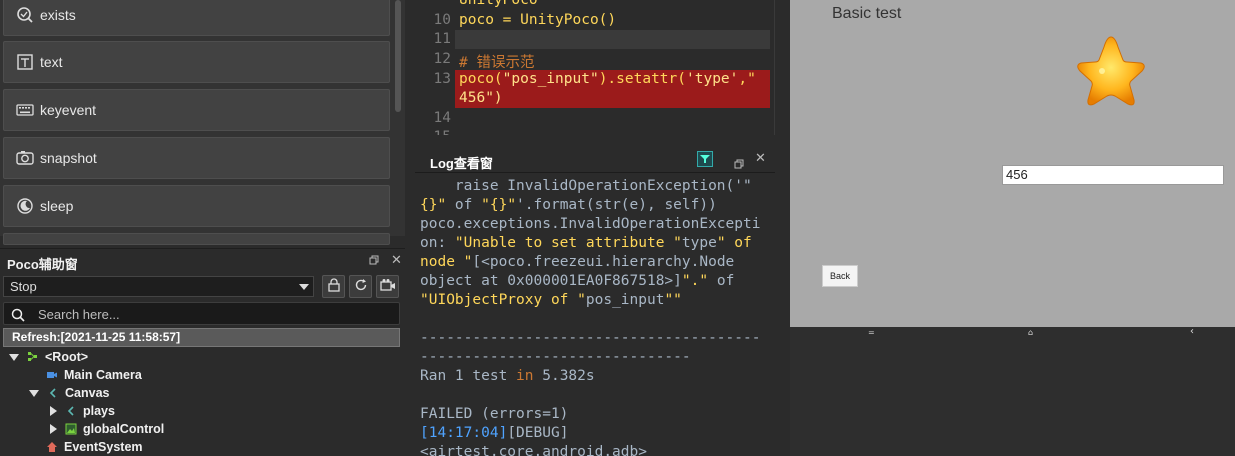 This screenshot has height=456, width=1235. I want to click on tree-node-event-system: EventSystem, so click(94, 447).